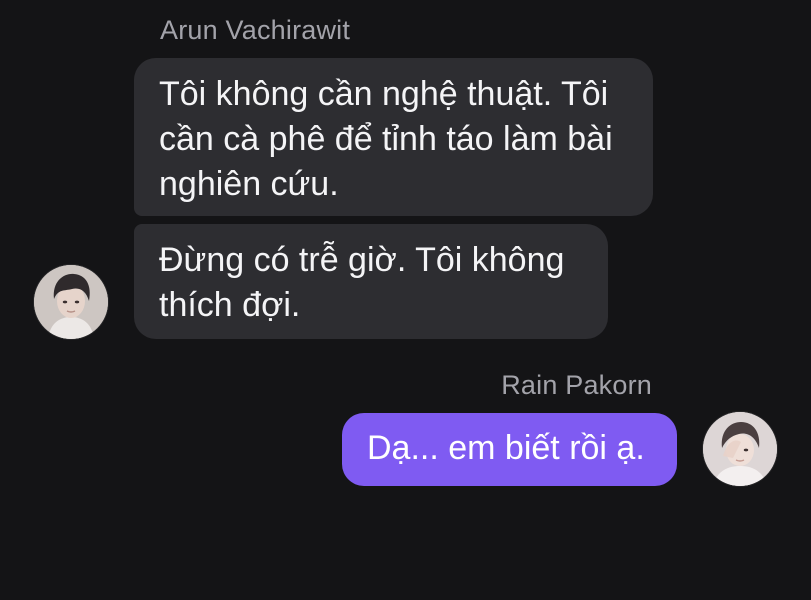 This screenshot has width=811, height=600. I want to click on message-bubble-outgoing: Dạ... em biết rồi ạ., so click(509, 449).